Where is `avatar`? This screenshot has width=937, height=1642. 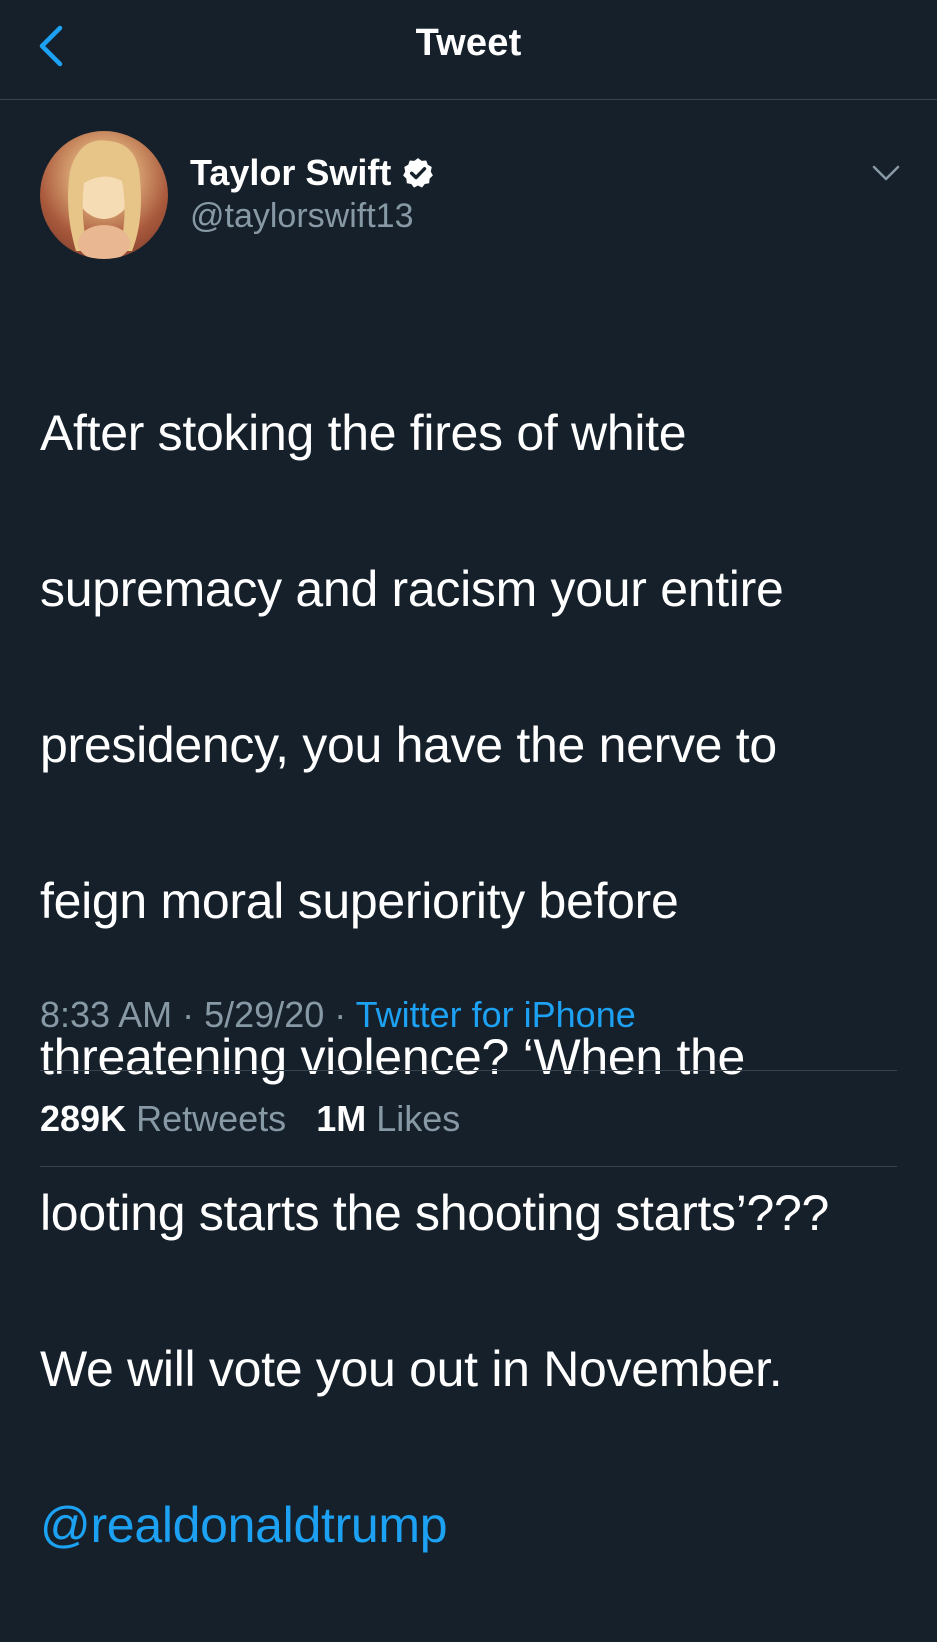
avatar is located at coordinates (104, 195).